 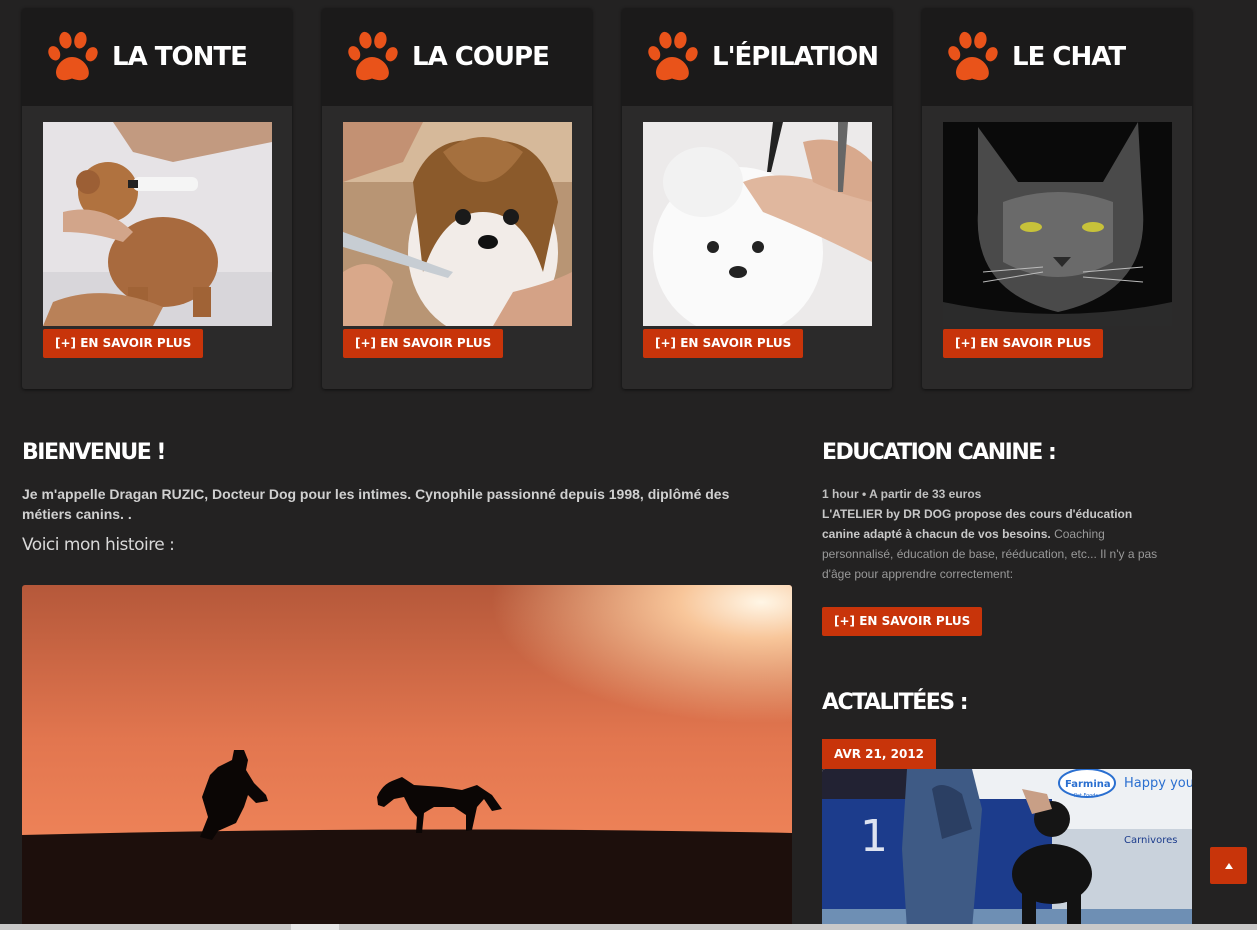 I want to click on shih-tzu-scissors-photo, so click(x=457, y=224).